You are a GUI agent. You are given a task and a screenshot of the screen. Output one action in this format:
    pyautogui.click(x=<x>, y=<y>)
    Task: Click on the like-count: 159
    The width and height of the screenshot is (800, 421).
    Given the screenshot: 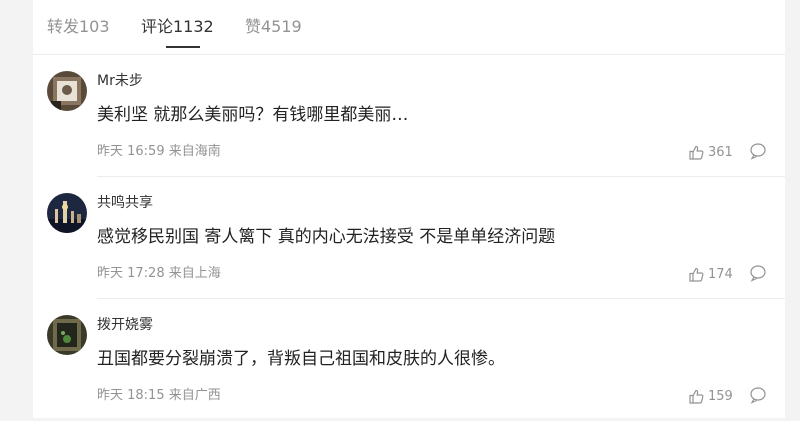 What is the action you would take?
    pyautogui.click(x=720, y=396)
    